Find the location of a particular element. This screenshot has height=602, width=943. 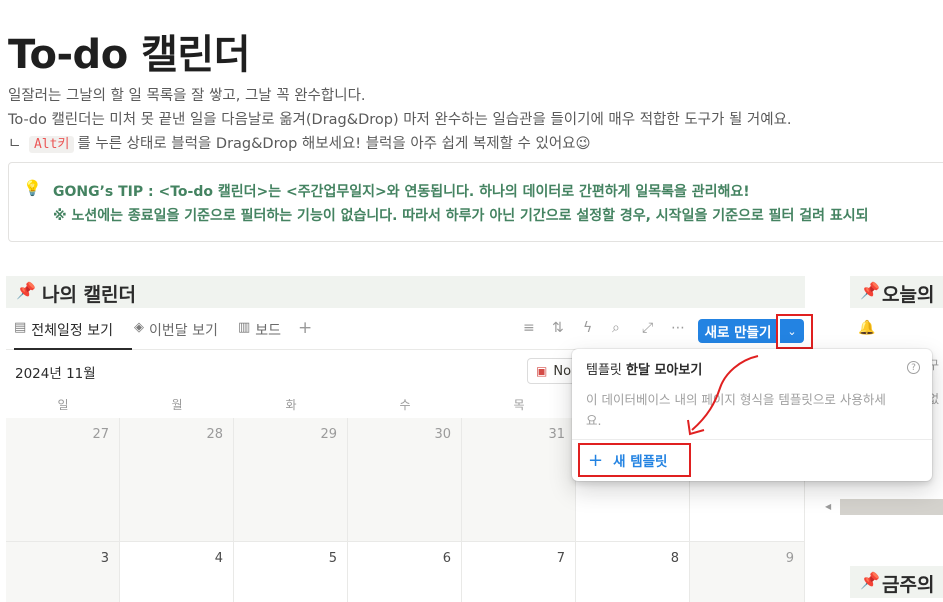

plus-icon: + is located at coordinates (596, 460).